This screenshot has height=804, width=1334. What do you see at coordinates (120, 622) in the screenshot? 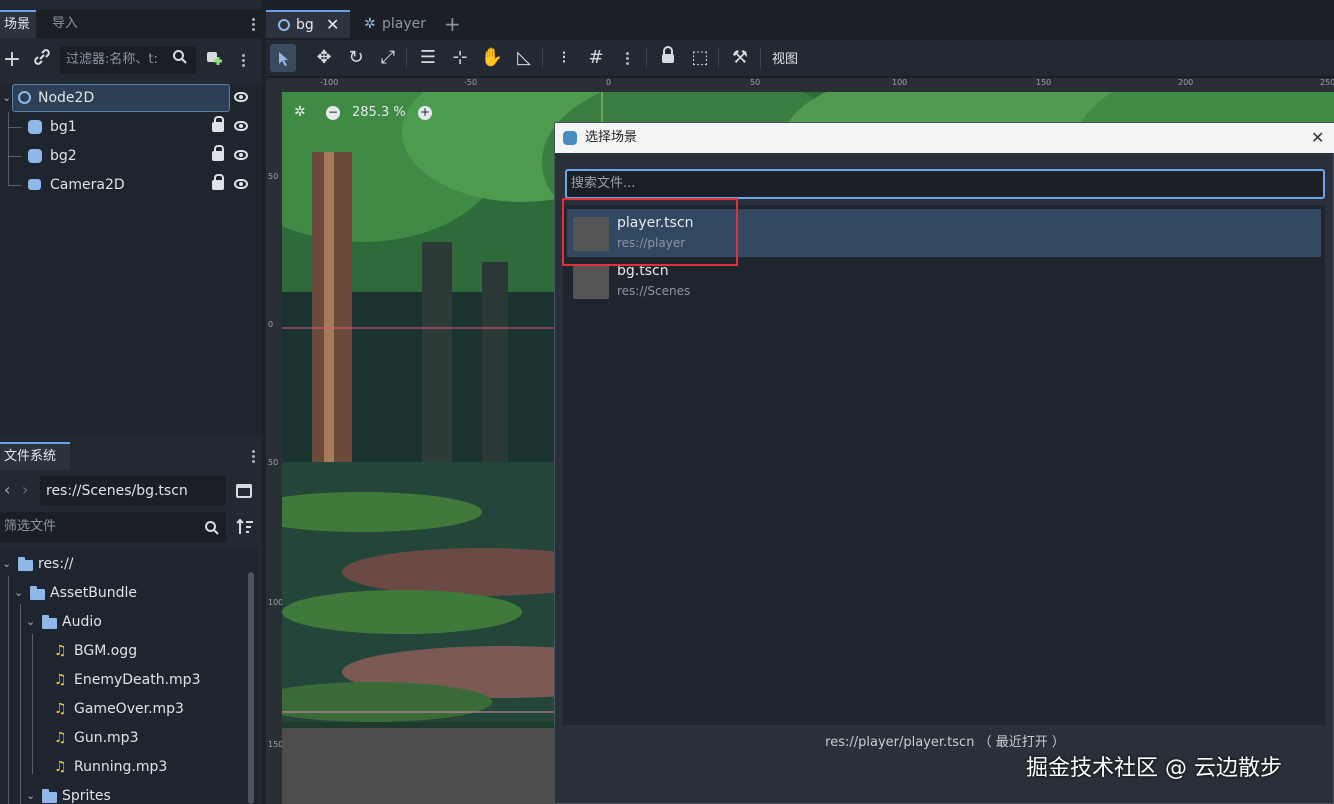
I see `fs-item-audio: ⌄ Audio` at bounding box center [120, 622].